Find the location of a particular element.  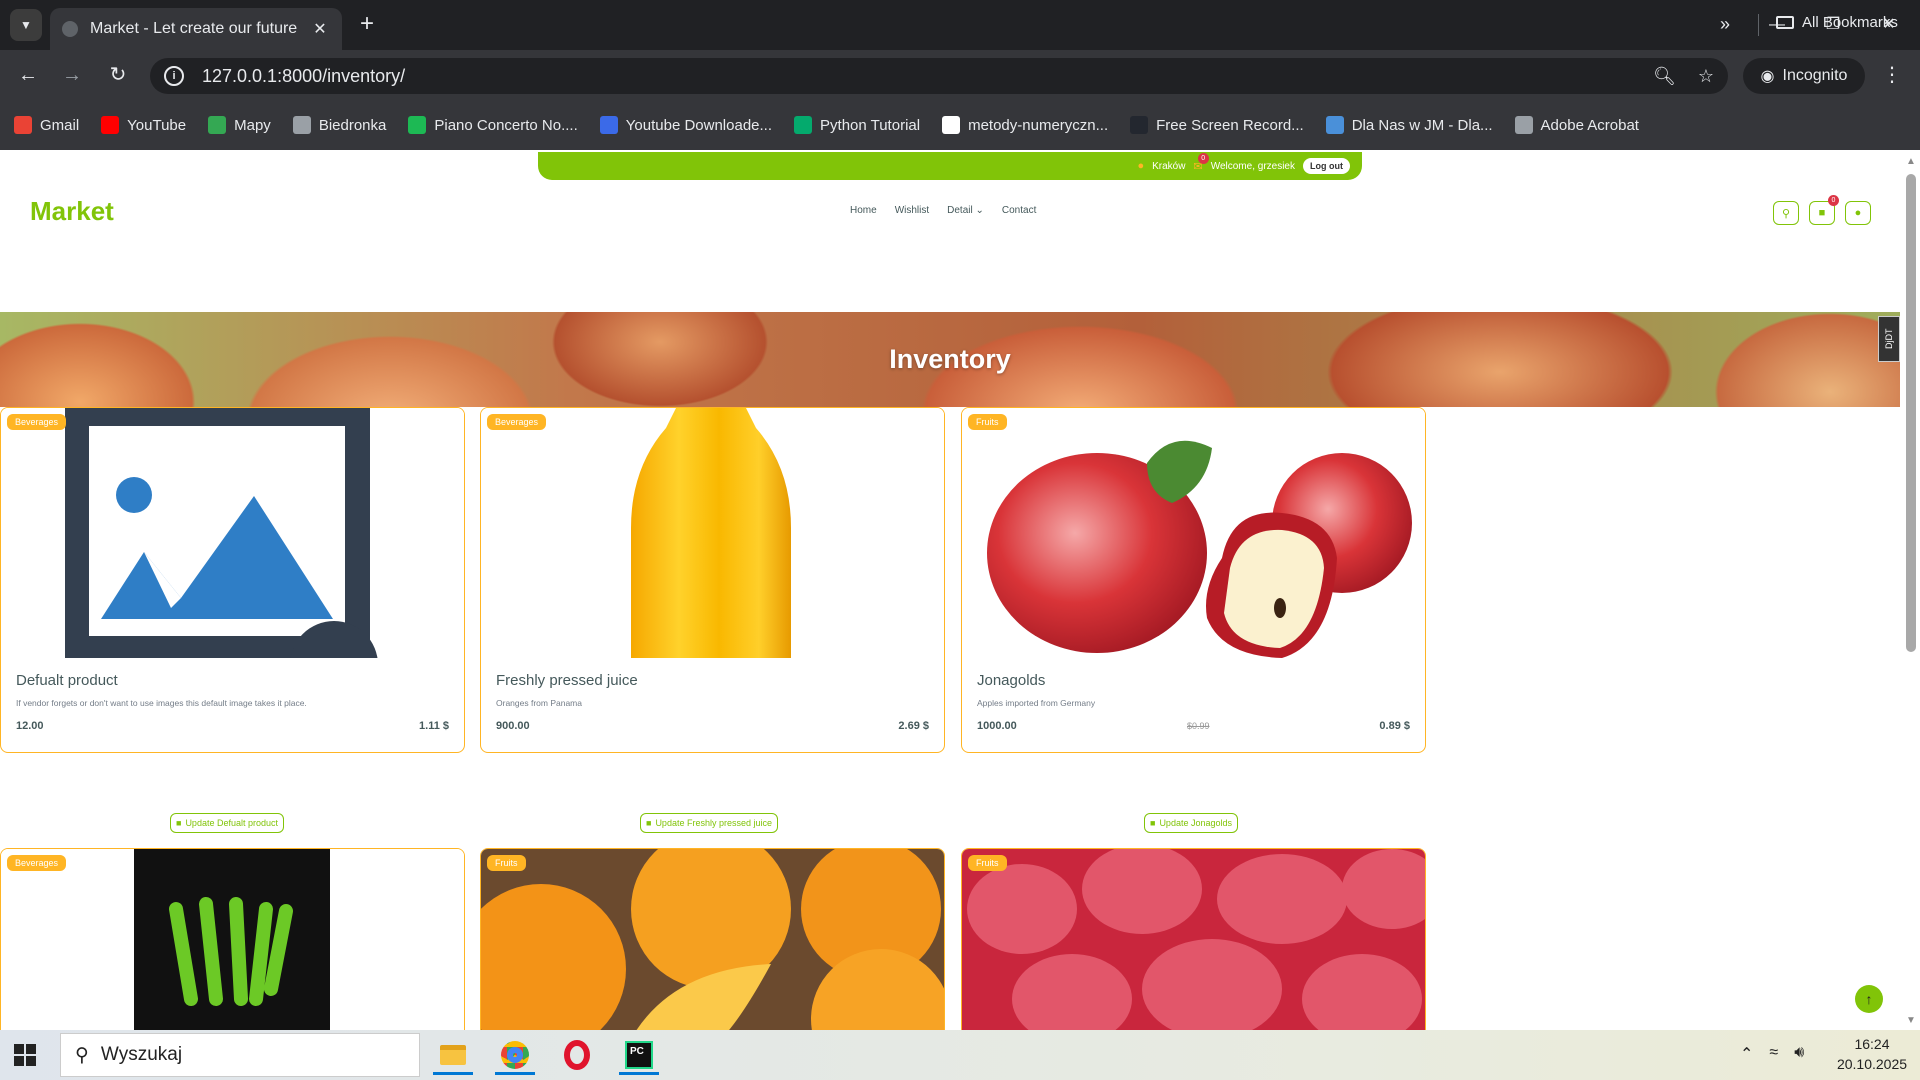

product-title: Jonagolds is located at coordinates (1011, 680).